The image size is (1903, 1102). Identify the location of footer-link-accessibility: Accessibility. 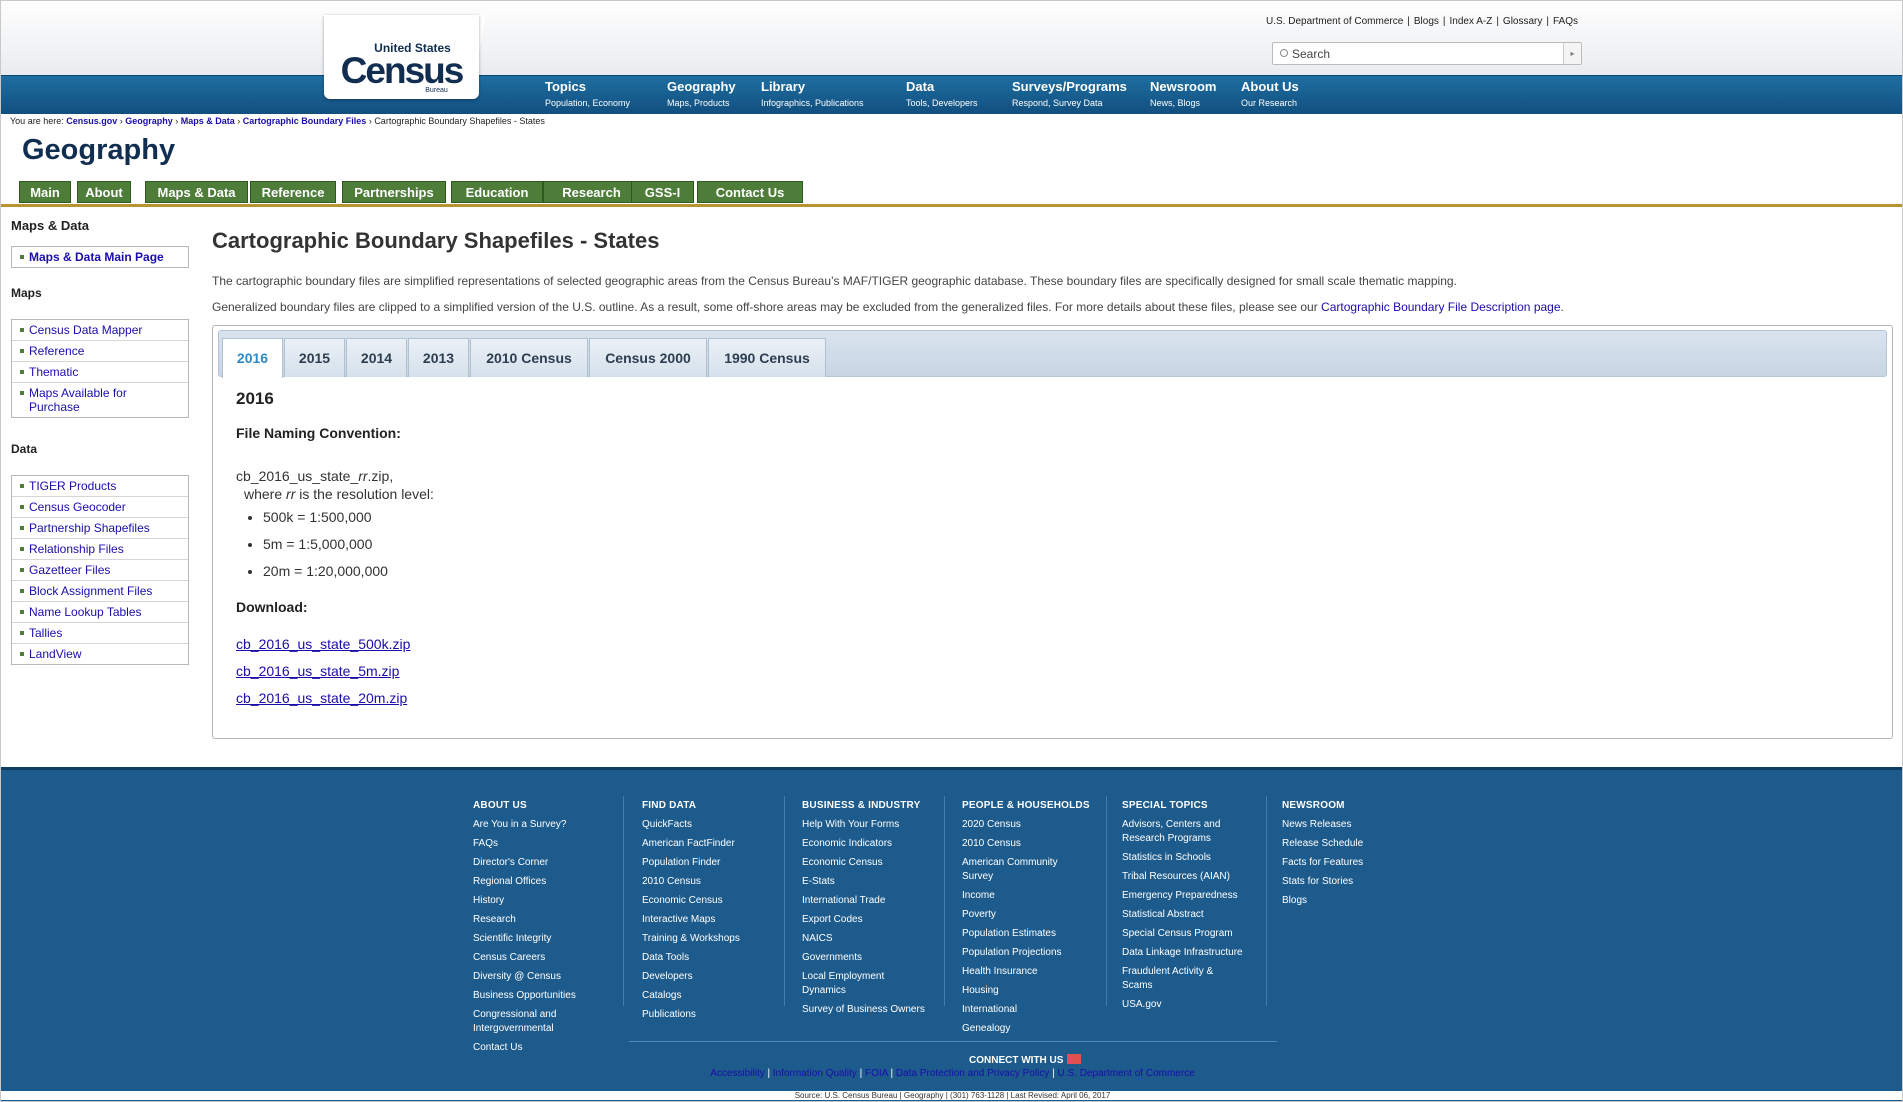
(737, 1073).